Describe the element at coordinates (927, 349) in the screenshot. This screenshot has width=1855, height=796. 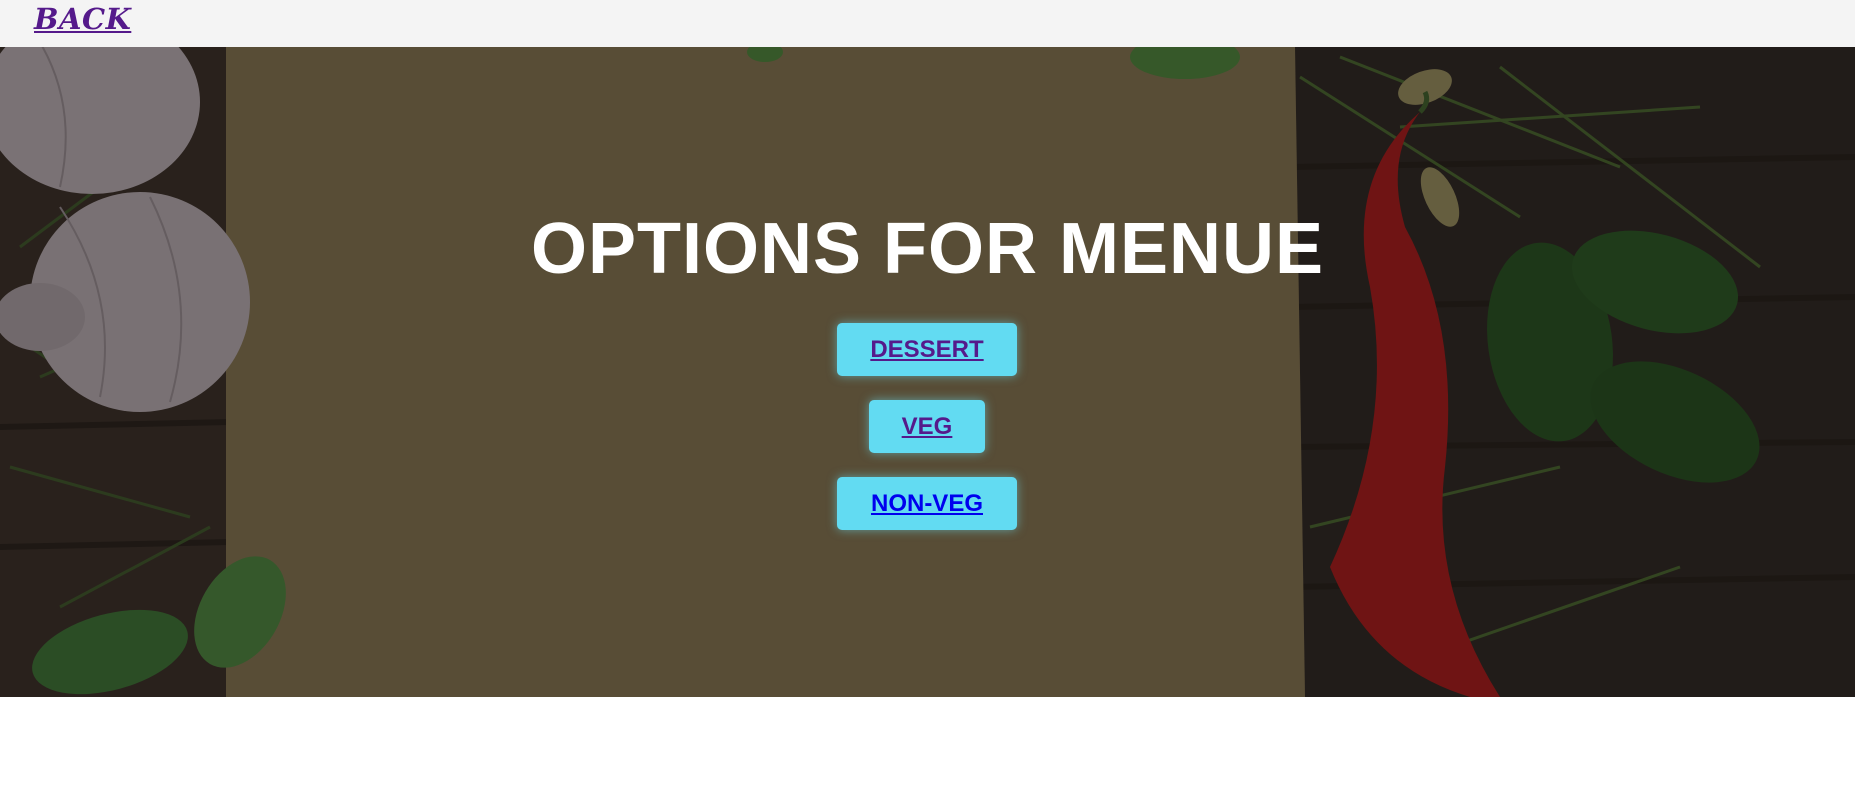
I see `dessert-option-button: DESSERT` at that location.